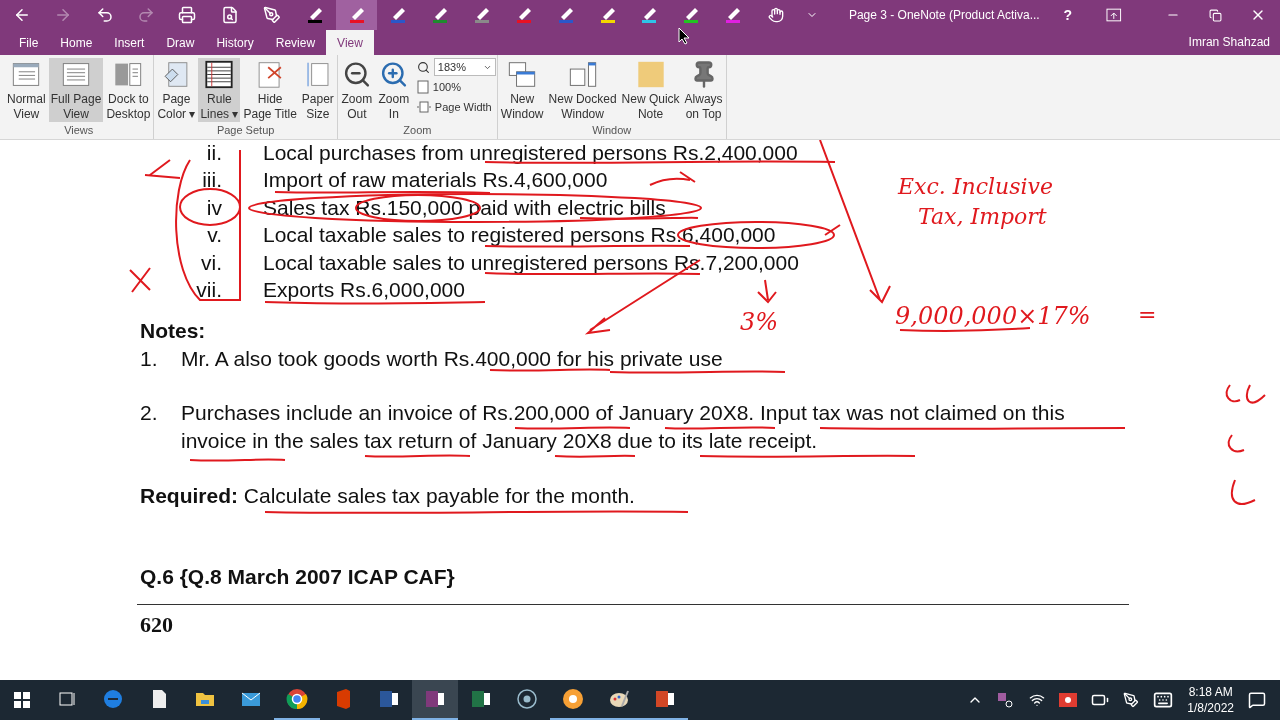  I want to click on group-label: Views, so click(79, 130).